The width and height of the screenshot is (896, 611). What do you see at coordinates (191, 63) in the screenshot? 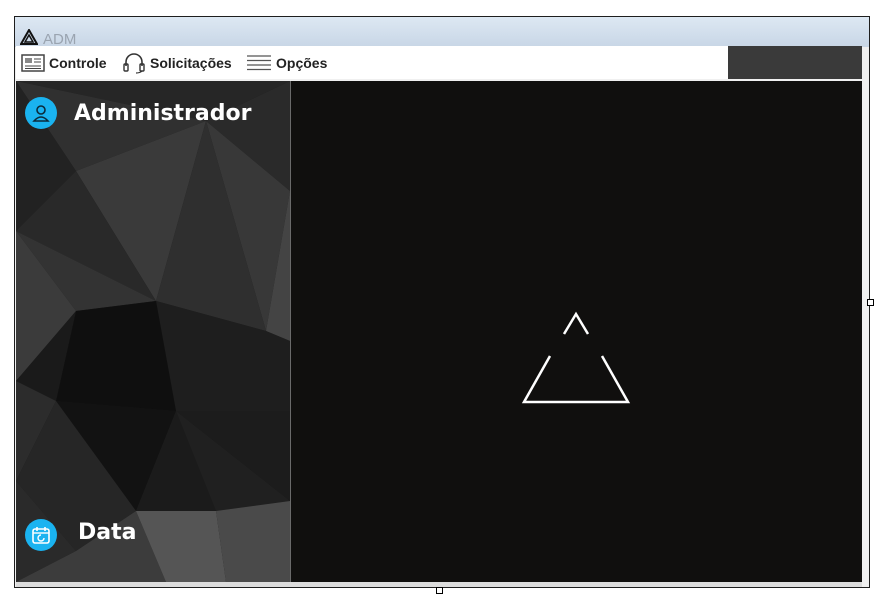
I see `menu-item-label: Solicitações` at bounding box center [191, 63].